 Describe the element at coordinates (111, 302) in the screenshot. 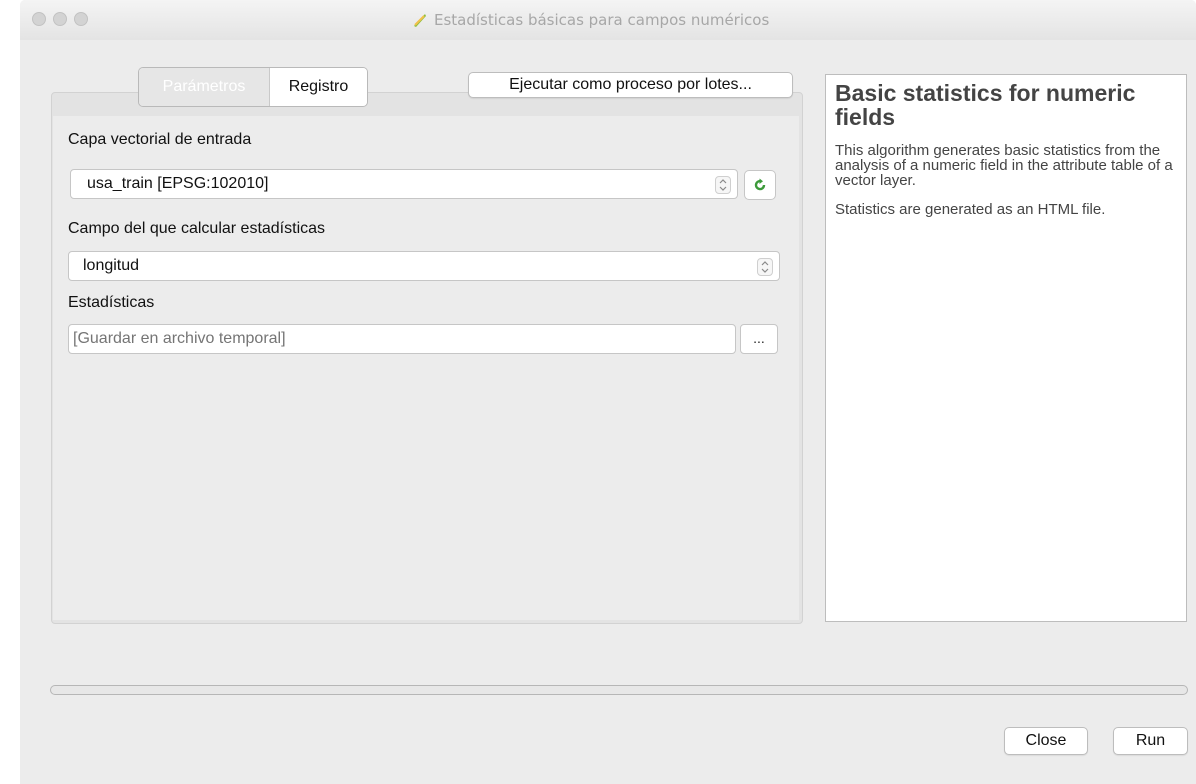

I see `output-label: Estadísticas` at that location.